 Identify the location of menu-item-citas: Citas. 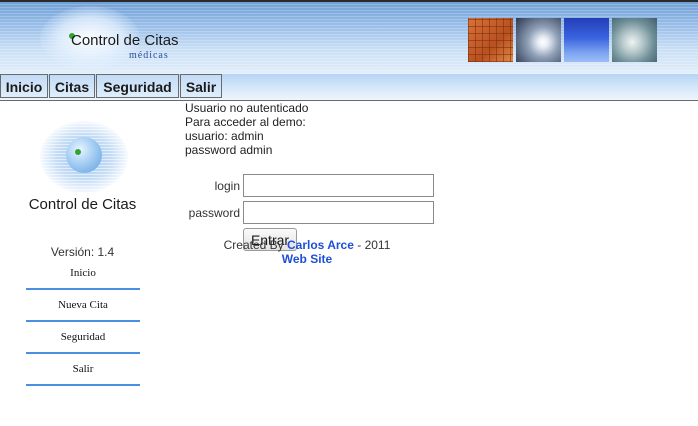
(72, 86).